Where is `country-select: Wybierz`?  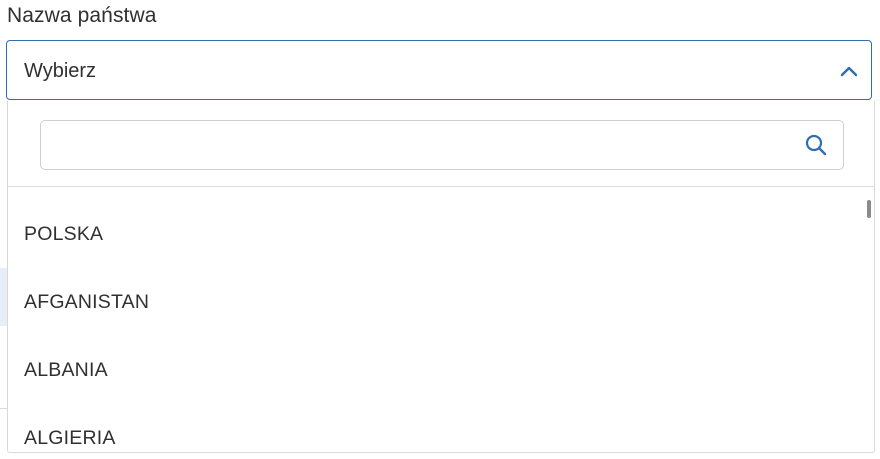
country-select: Wybierz is located at coordinates (439, 70).